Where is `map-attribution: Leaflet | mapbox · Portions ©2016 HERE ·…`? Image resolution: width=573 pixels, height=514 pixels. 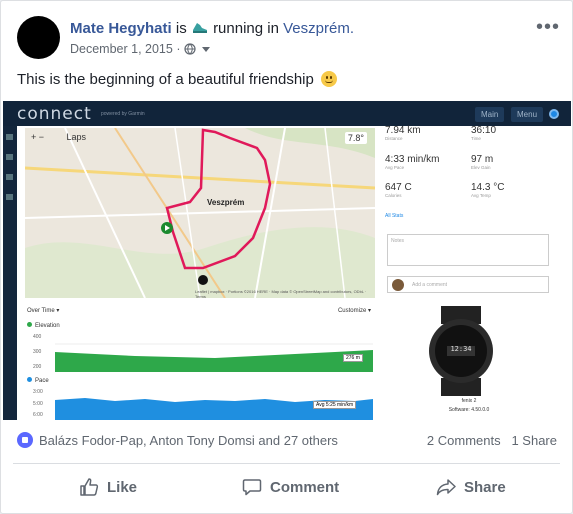
map-attribution: Leaflet | mapbox · Portions ©2016 HERE ·… is located at coordinates (281, 293).